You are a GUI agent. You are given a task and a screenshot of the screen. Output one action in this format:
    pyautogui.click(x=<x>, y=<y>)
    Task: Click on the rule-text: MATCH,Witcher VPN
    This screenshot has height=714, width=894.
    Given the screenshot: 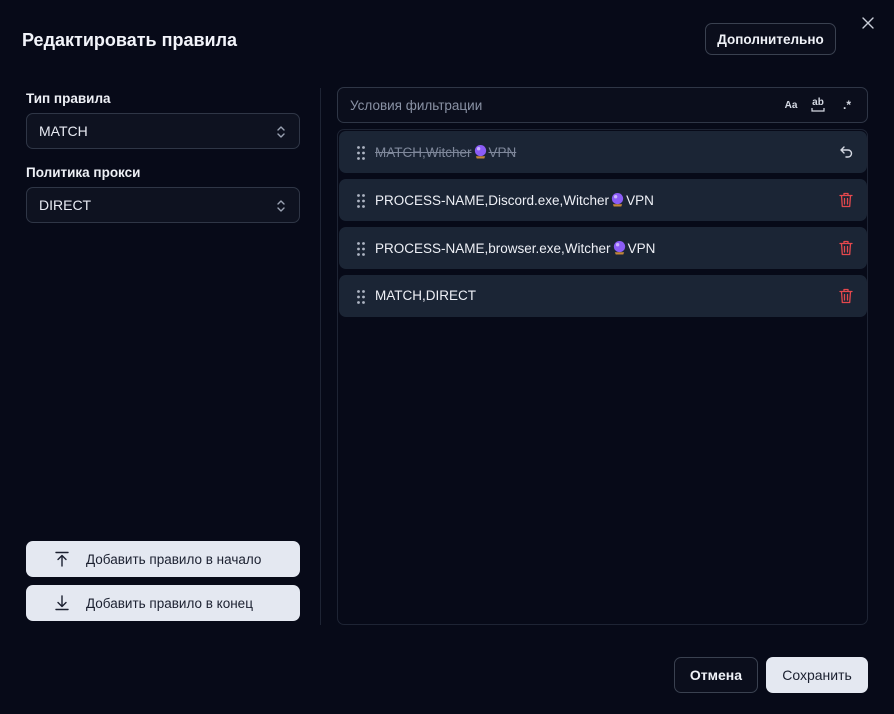 What is the action you would take?
    pyautogui.click(x=445, y=152)
    